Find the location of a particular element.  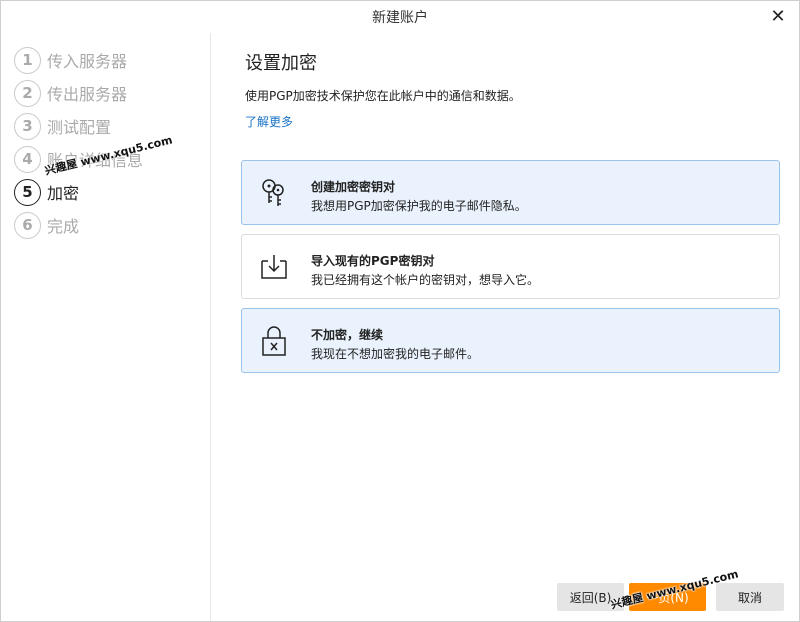

step-number: 2 is located at coordinates (27, 93).